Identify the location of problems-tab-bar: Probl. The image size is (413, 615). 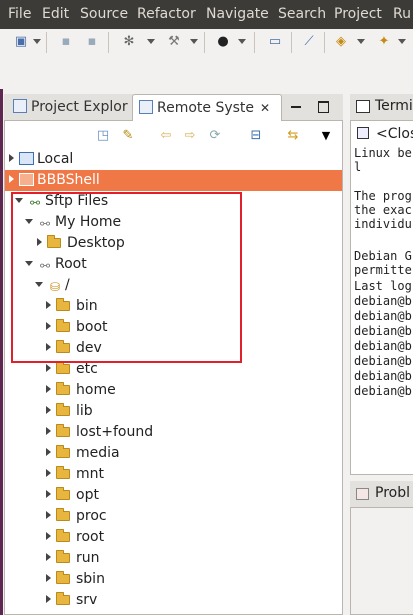
(381, 494).